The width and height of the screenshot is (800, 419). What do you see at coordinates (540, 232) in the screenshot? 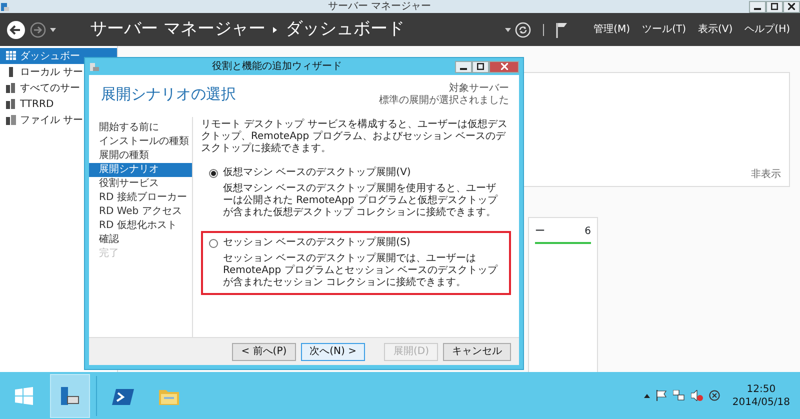
I see `tile-title: ー` at bounding box center [540, 232].